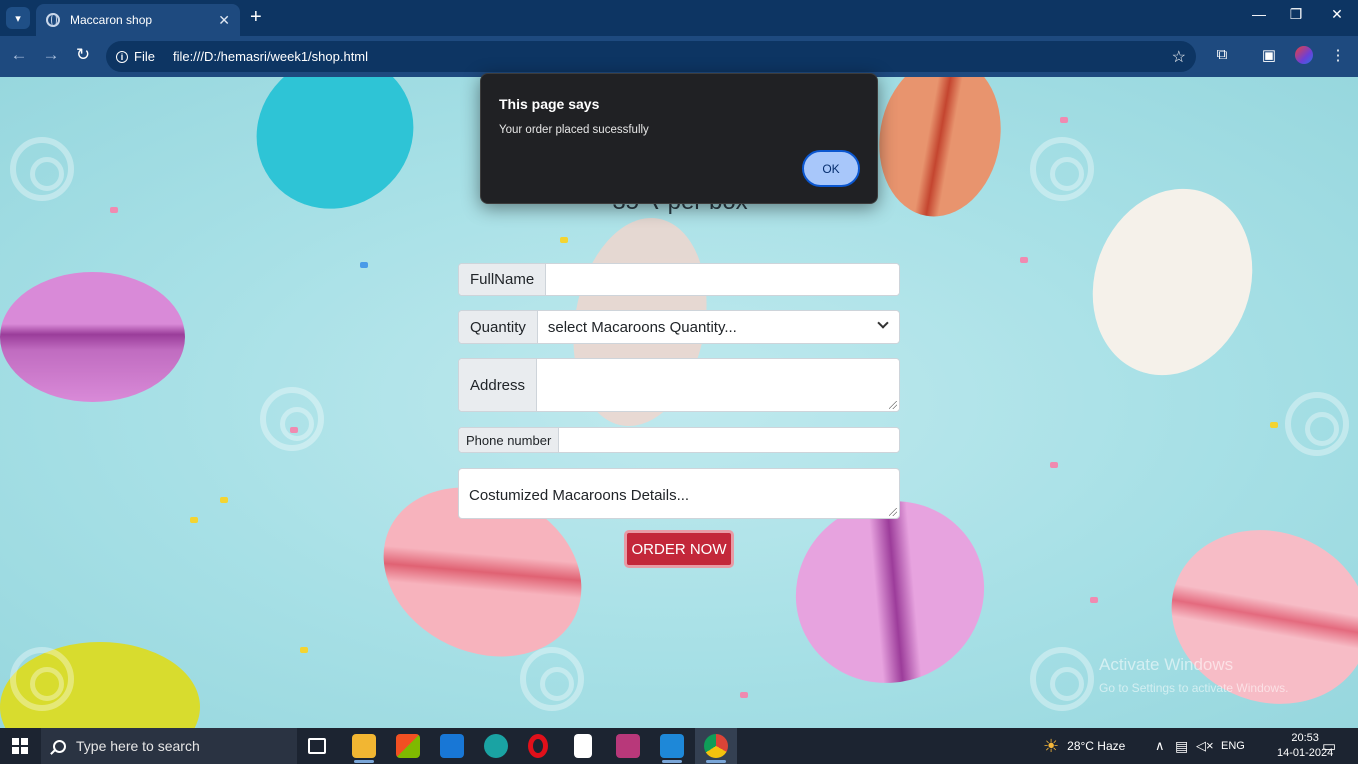 The width and height of the screenshot is (1358, 764). What do you see at coordinates (59, 746) in the screenshot?
I see `search-icon` at bounding box center [59, 746].